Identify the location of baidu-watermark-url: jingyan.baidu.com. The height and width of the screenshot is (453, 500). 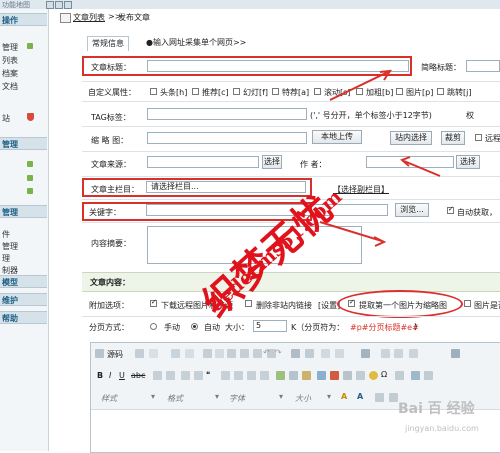
(442, 428).